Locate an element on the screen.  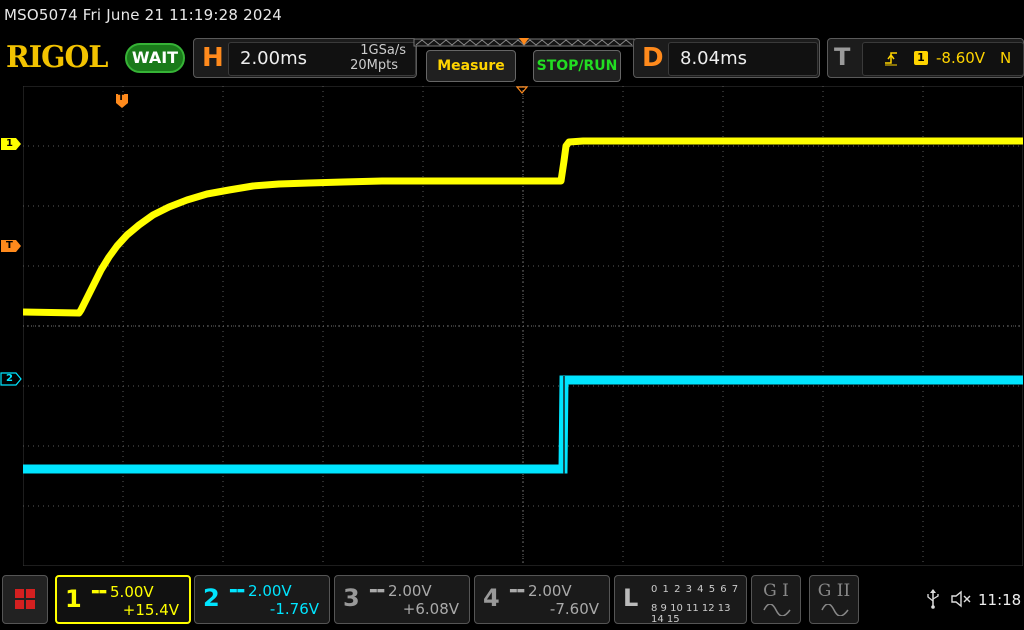
channel-4-scale: 2.00V is located at coordinates (550, 591).